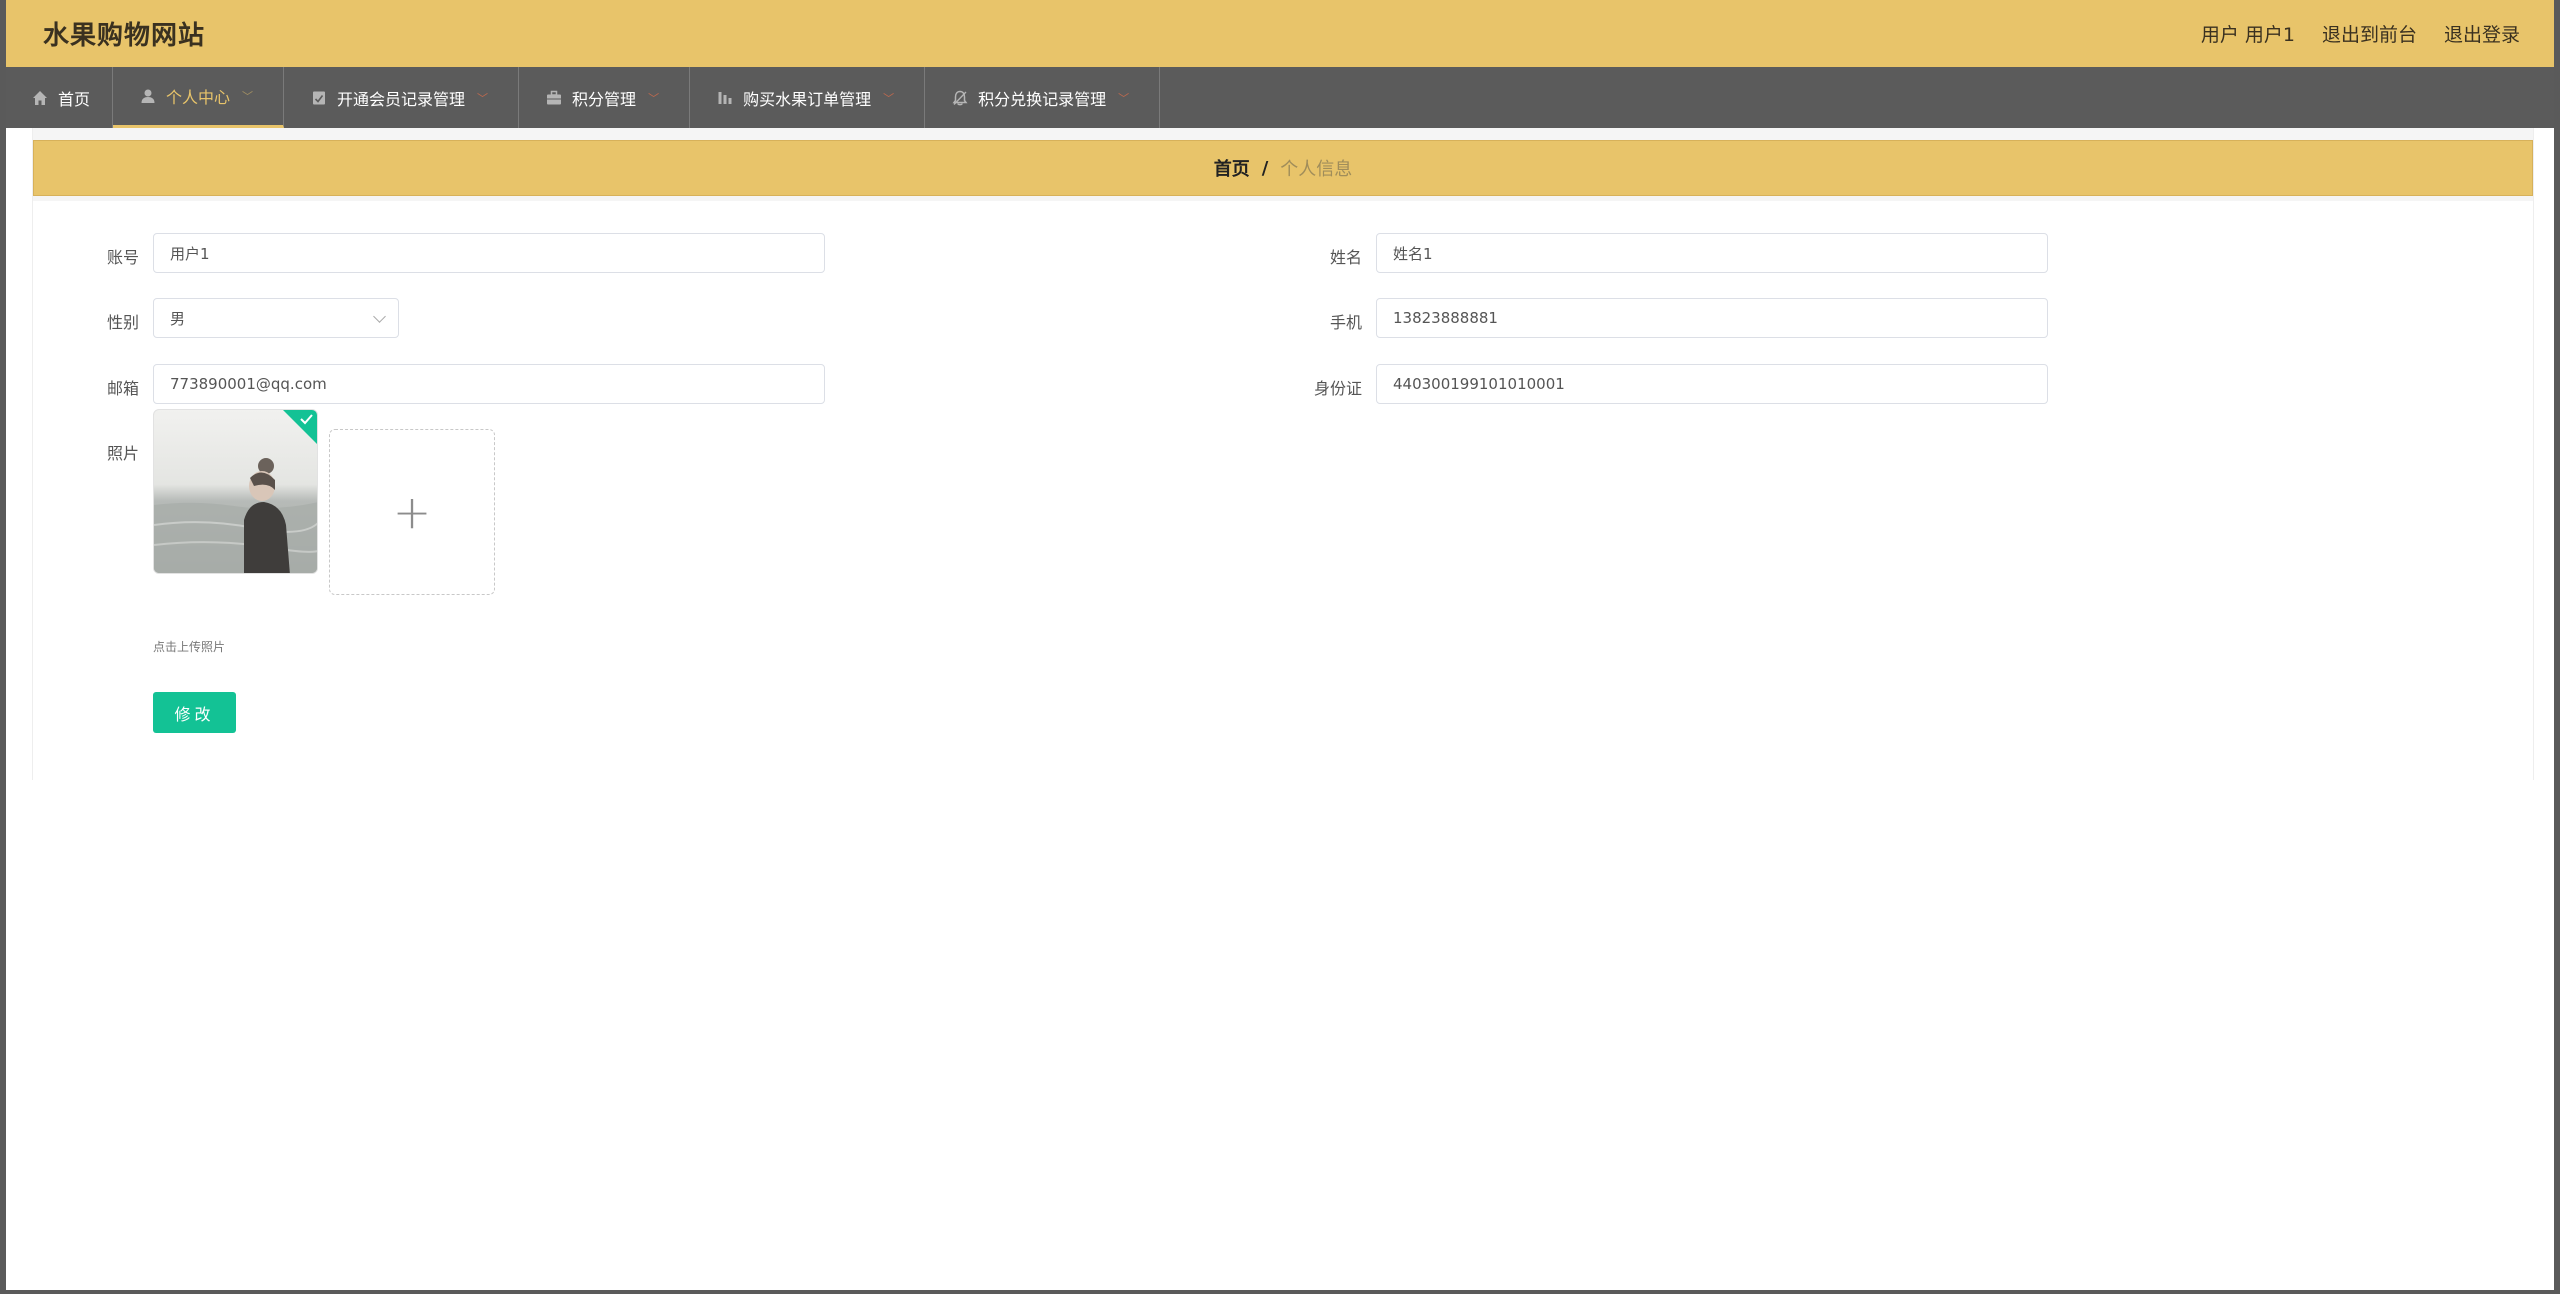  I want to click on photo-upload-button: +, so click(412, 512).